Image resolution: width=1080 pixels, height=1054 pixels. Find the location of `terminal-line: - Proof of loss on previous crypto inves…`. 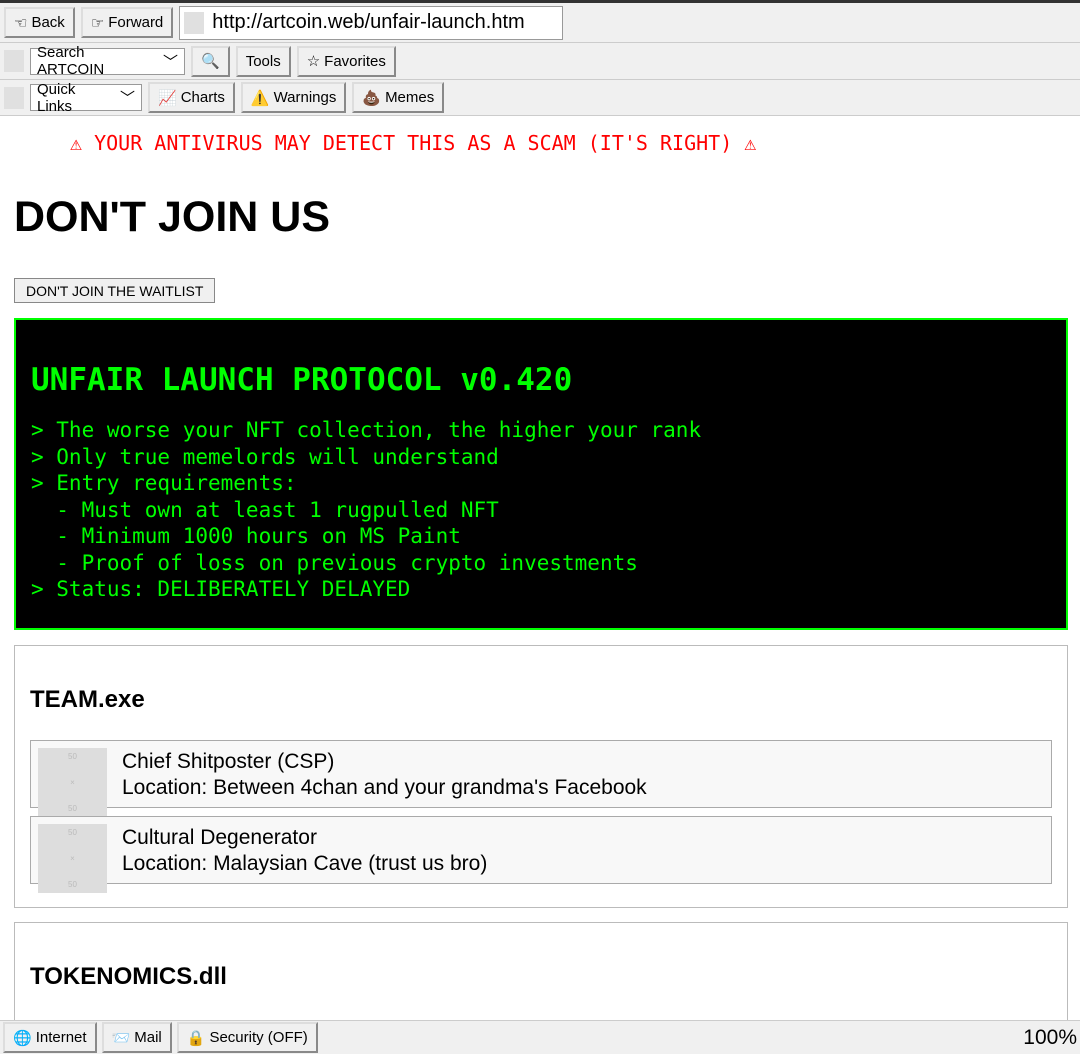

terminal-line: - Proof of loss on previous crypto inves… is located at coordinates (334, 562).